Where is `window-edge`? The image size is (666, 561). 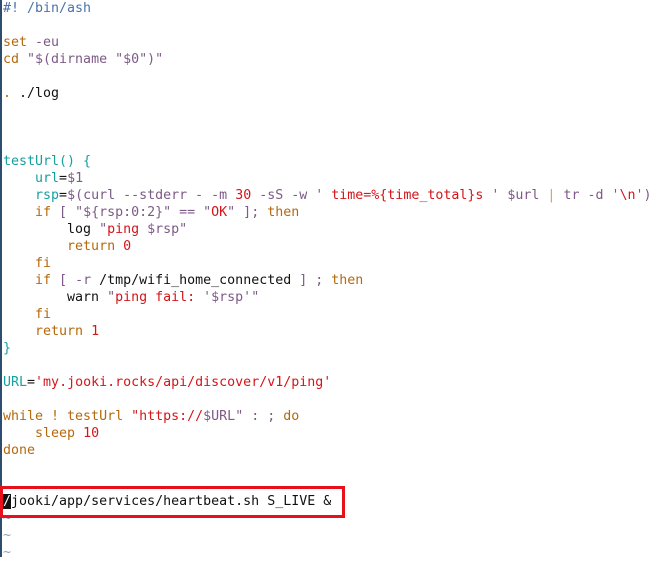 window-edge is located at coordinates (1, 278).